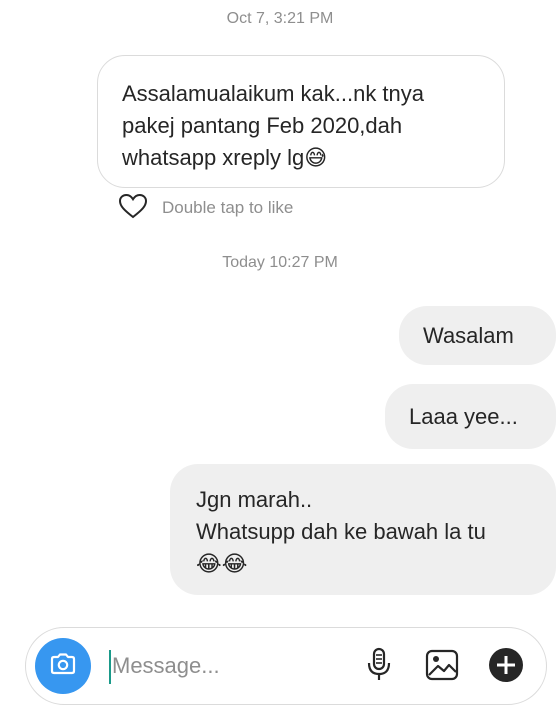 This screenshot has height=705, width=560. Describe the element at coordinates (222, 564) in the screenshot. I see `laughing-emoji: 😂😂` at that location.